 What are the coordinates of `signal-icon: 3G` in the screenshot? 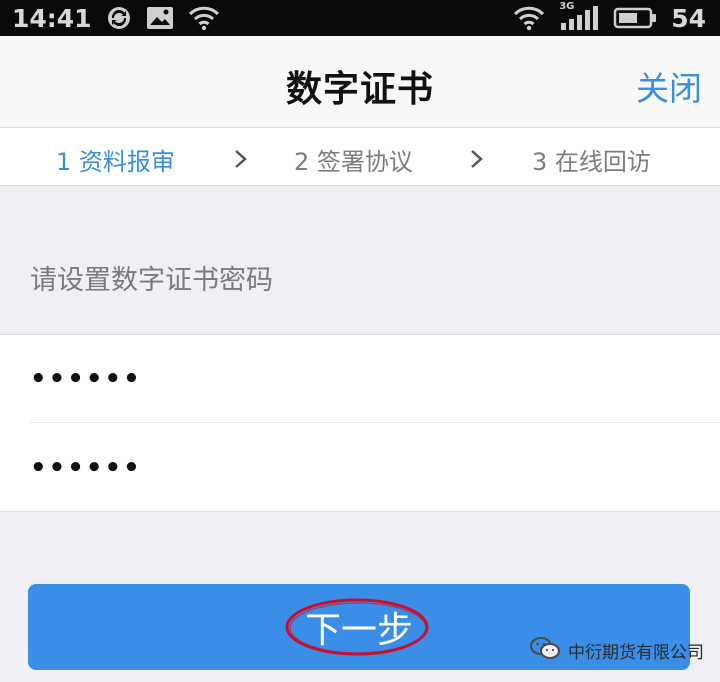 It's located at (579, 16).